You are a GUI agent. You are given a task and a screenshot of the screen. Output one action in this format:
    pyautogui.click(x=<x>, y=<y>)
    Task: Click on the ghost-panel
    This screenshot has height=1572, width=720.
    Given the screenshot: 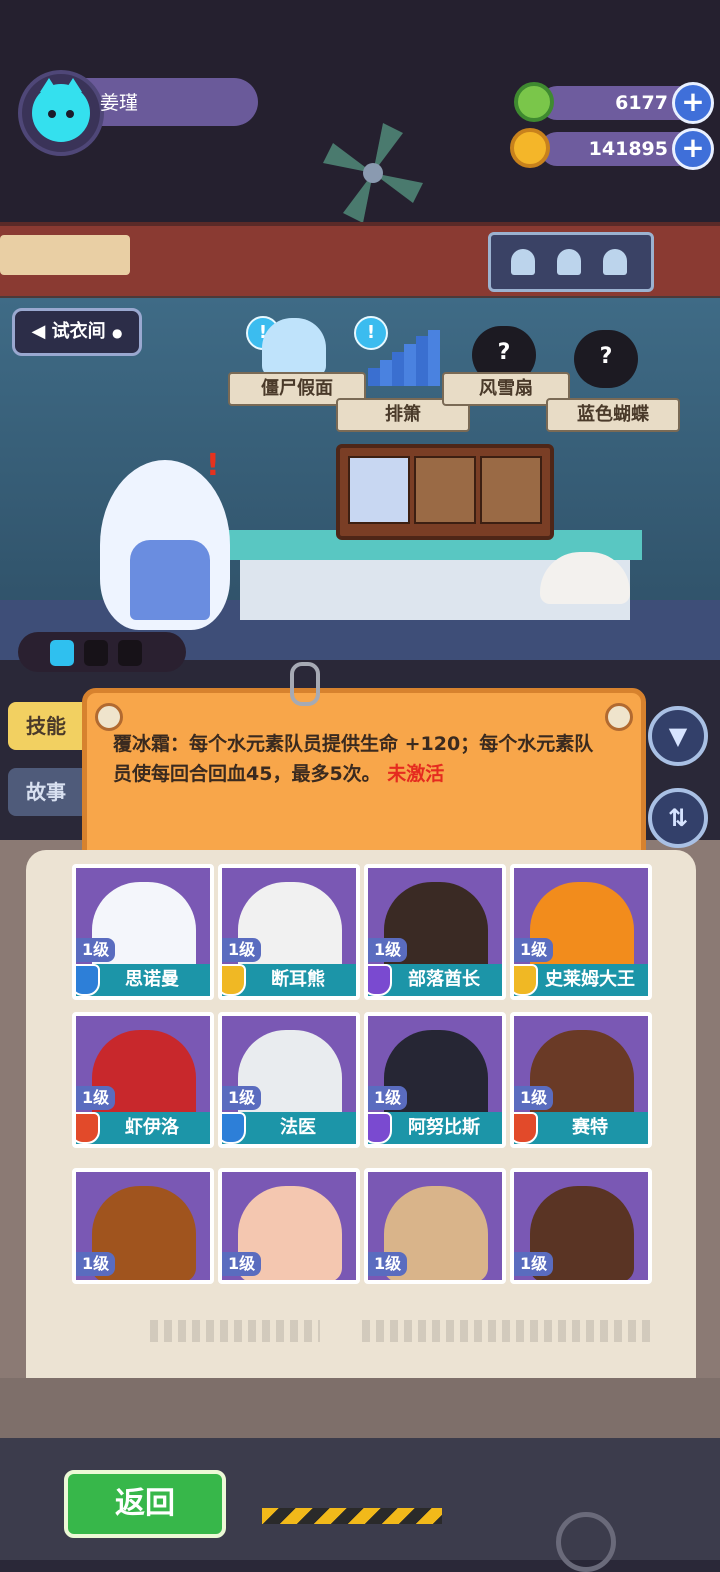 What is the action you would take?
    pyautogui.click(x=571, y=262)
    